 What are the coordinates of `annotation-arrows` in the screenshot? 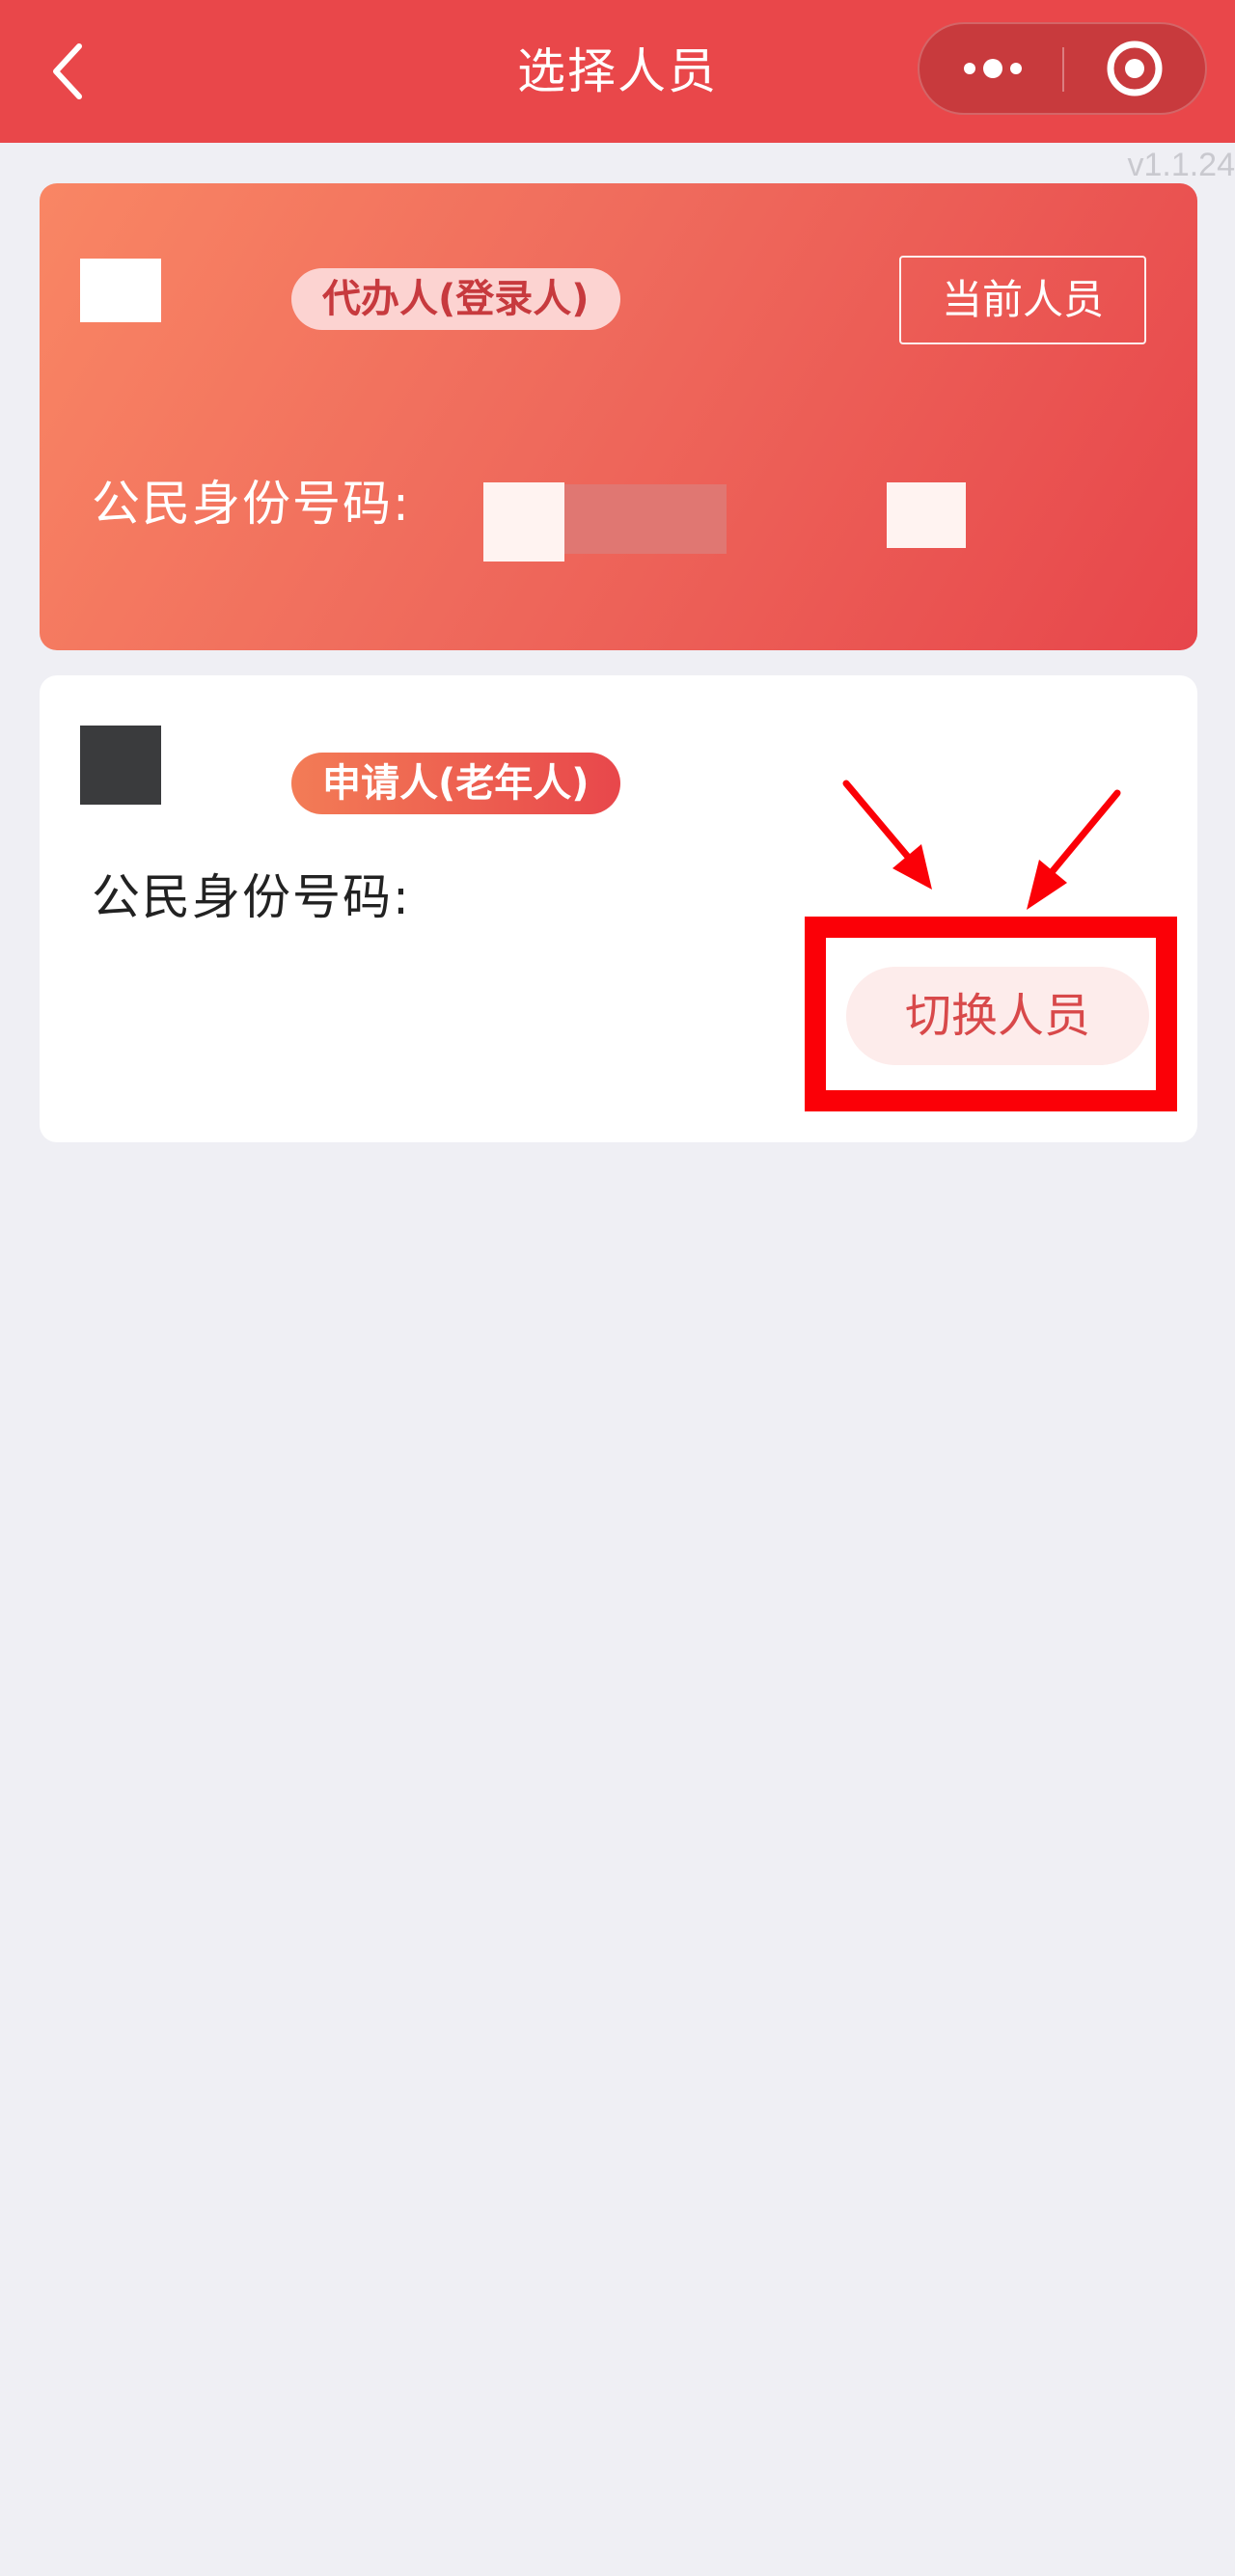 It's located at (981, 845).